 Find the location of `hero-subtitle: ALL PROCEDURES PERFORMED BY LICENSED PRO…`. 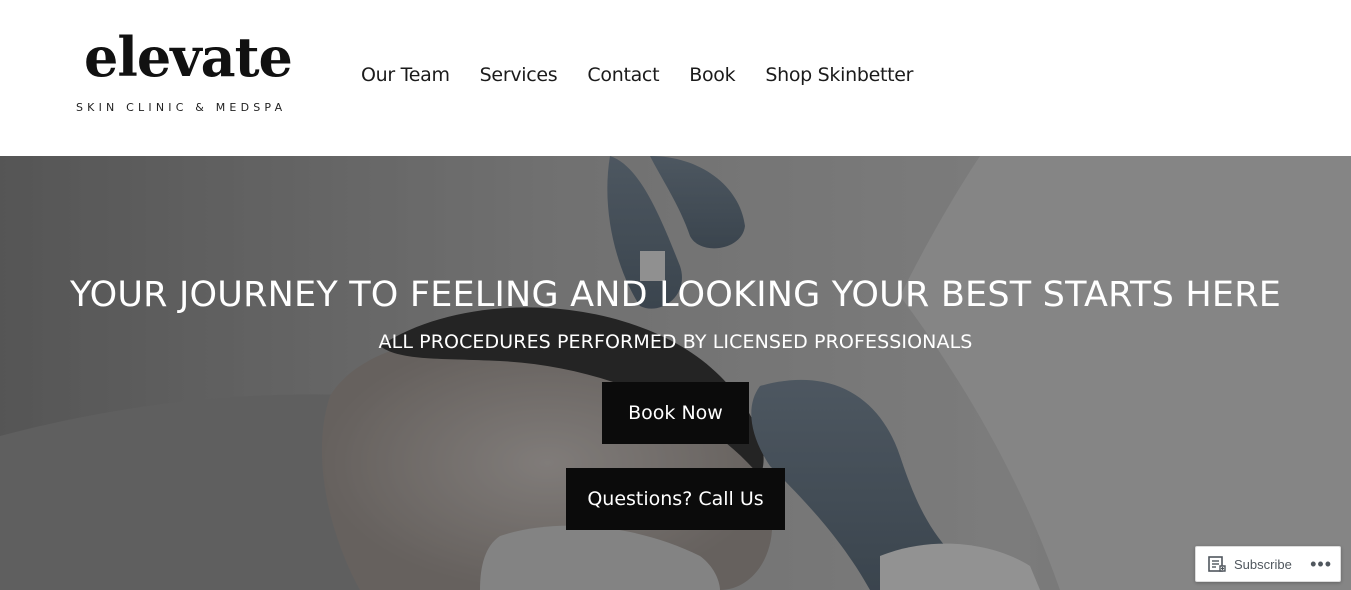

hero-subtitle: ALL PROCEDURES PERFORMED BY LICENSED PRO… is located at coordinates (675, 342).